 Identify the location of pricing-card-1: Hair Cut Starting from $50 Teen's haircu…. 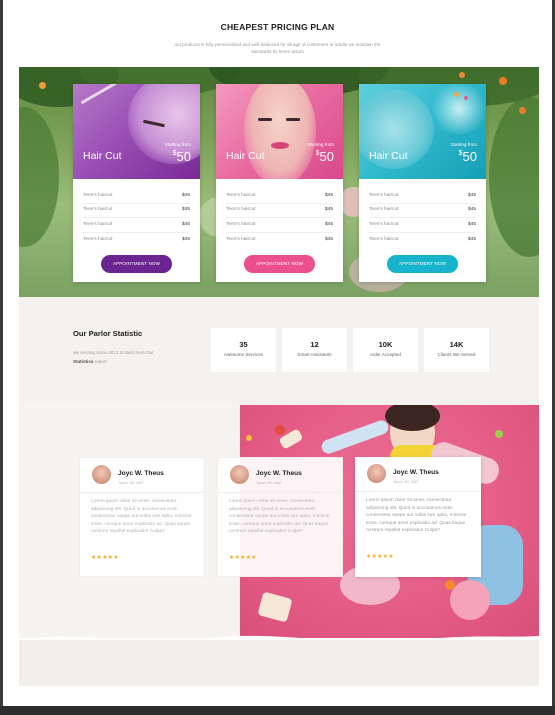
(136, 183).